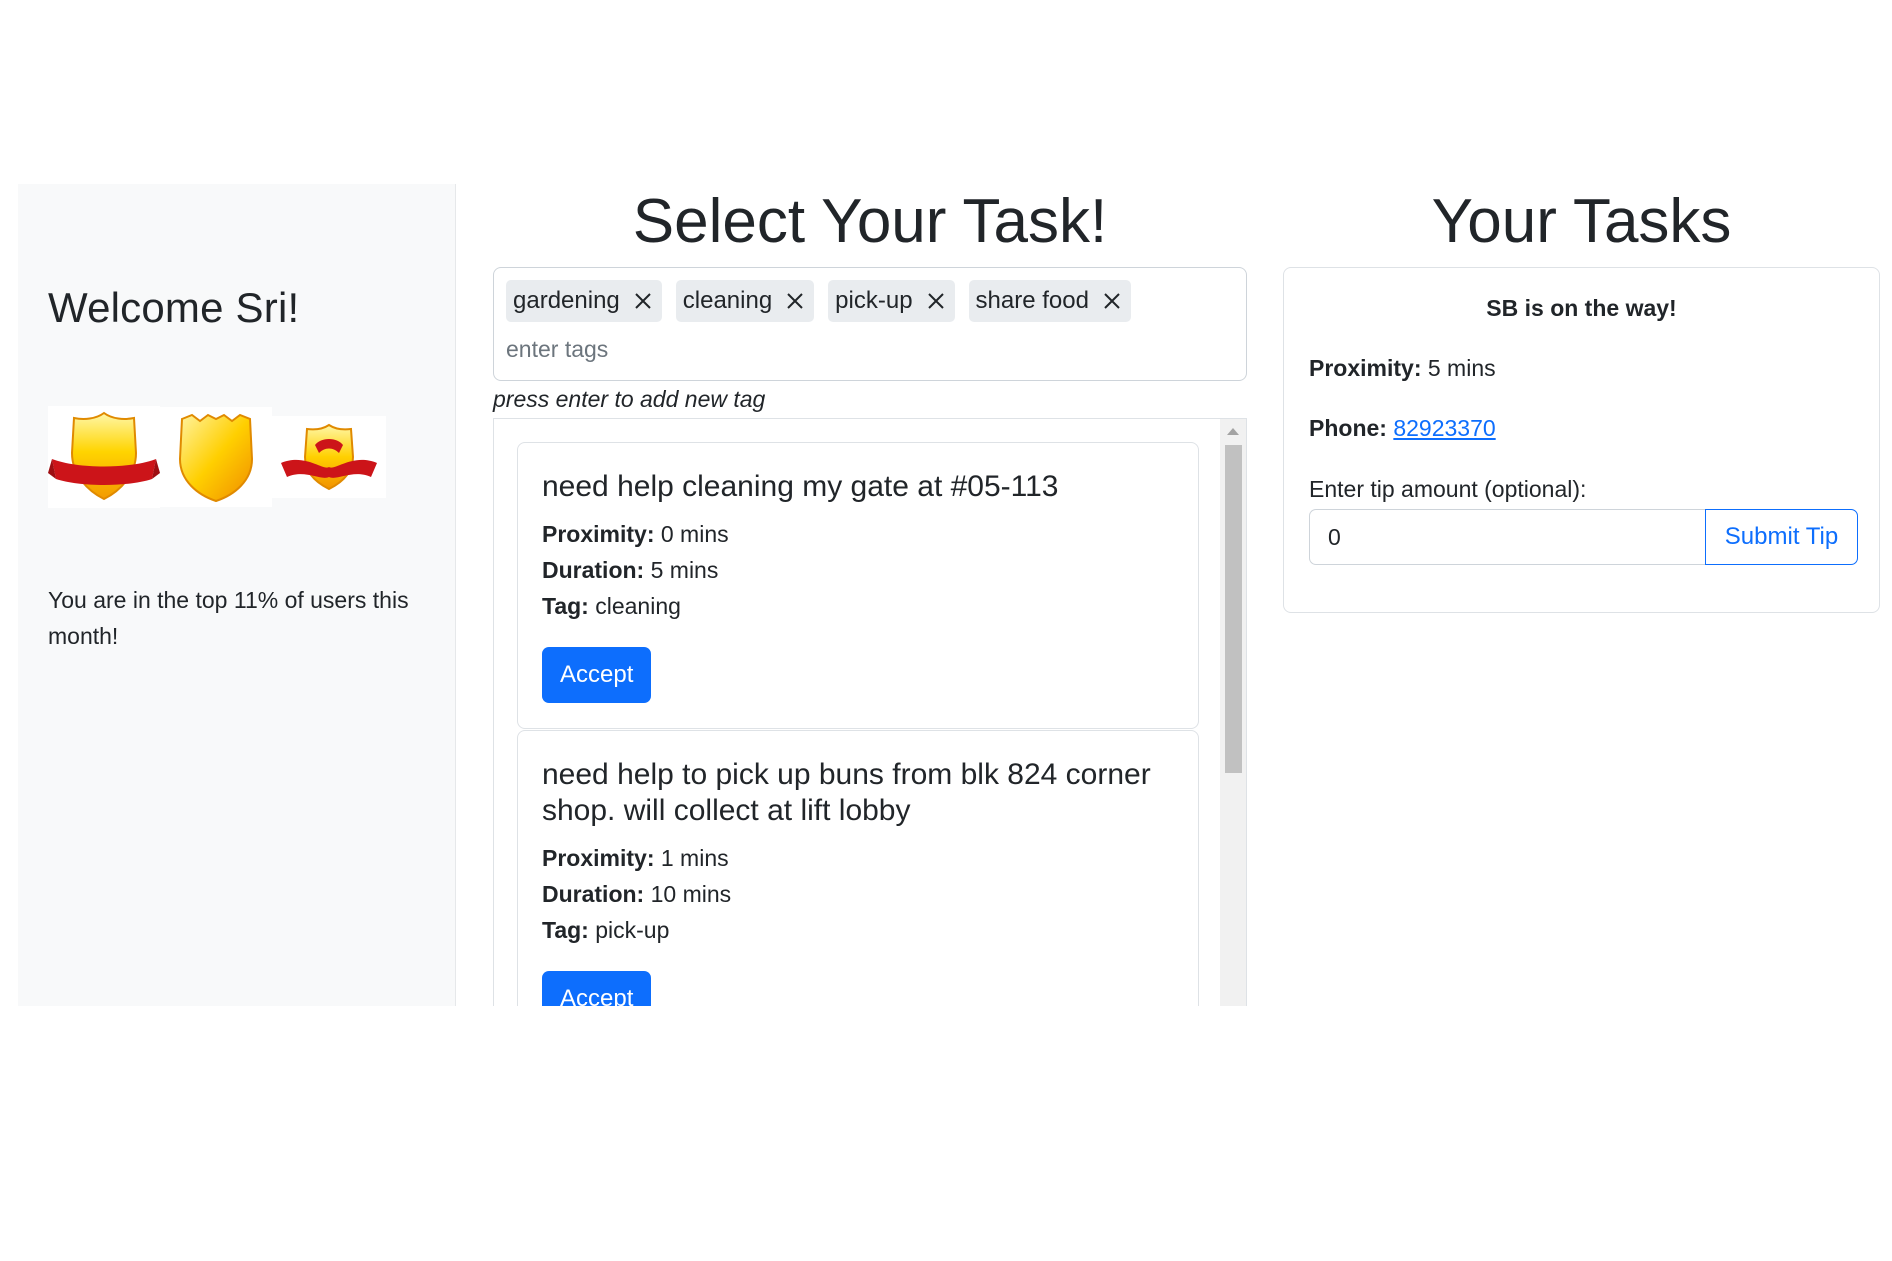 The image size is (1892, 1261). What do you see at coordinates (800, 486) in the screenshot?
I see `task-title: need help cleaning my gate at #05-113` at bounding box center [800, 486].